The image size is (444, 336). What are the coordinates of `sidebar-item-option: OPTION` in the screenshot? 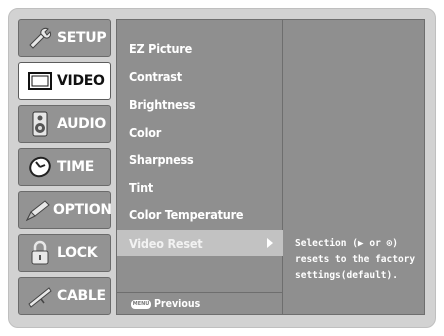 It's located at (65, 210).